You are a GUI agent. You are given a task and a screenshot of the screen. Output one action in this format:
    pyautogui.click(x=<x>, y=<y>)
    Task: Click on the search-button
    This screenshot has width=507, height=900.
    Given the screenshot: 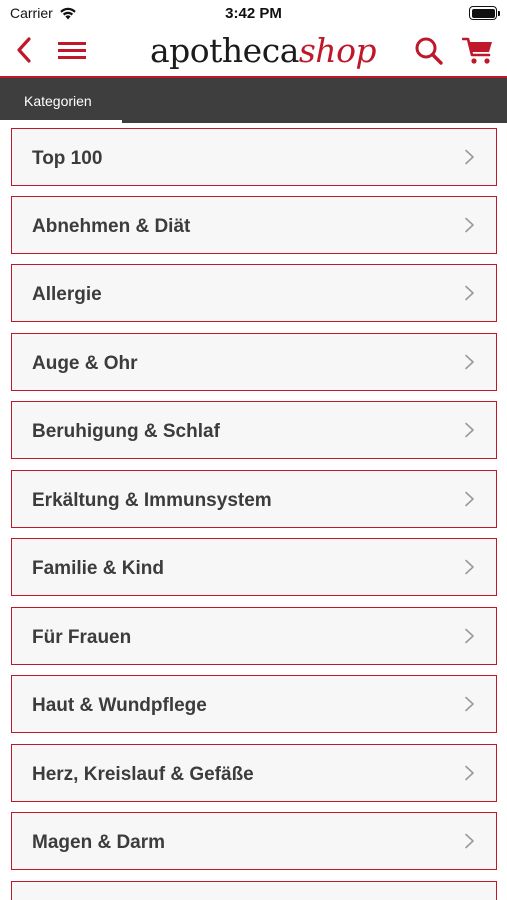 What is the action you would take?
    pyautogui.click(x=429, y=51)
    